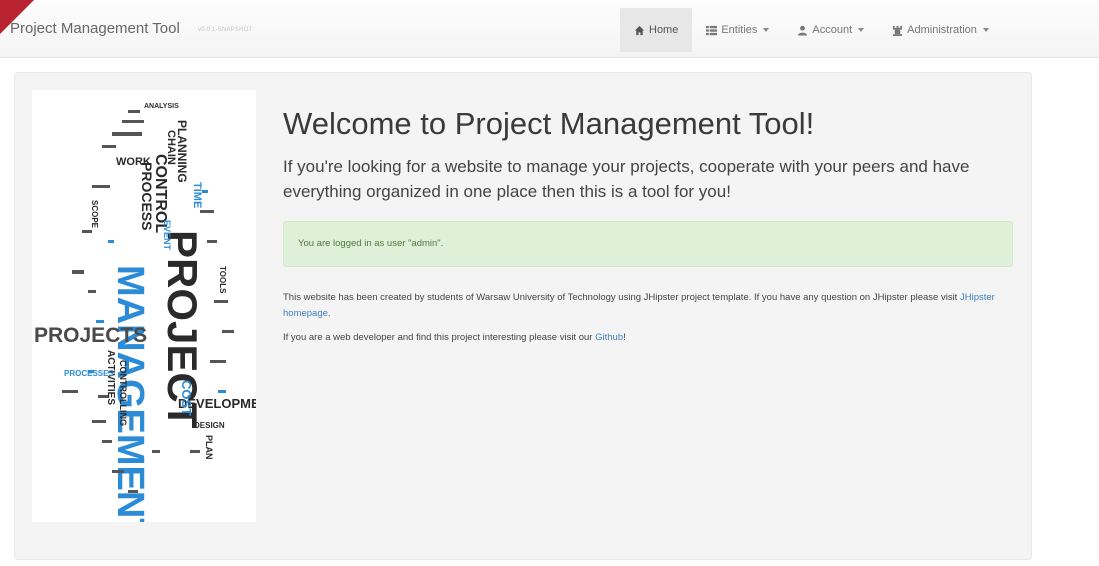 The width and height of the screenshot is (1099, 566). Describe the element at coordinates (186, 398) in the screenshot. I see `word-cost: COST` at that location.